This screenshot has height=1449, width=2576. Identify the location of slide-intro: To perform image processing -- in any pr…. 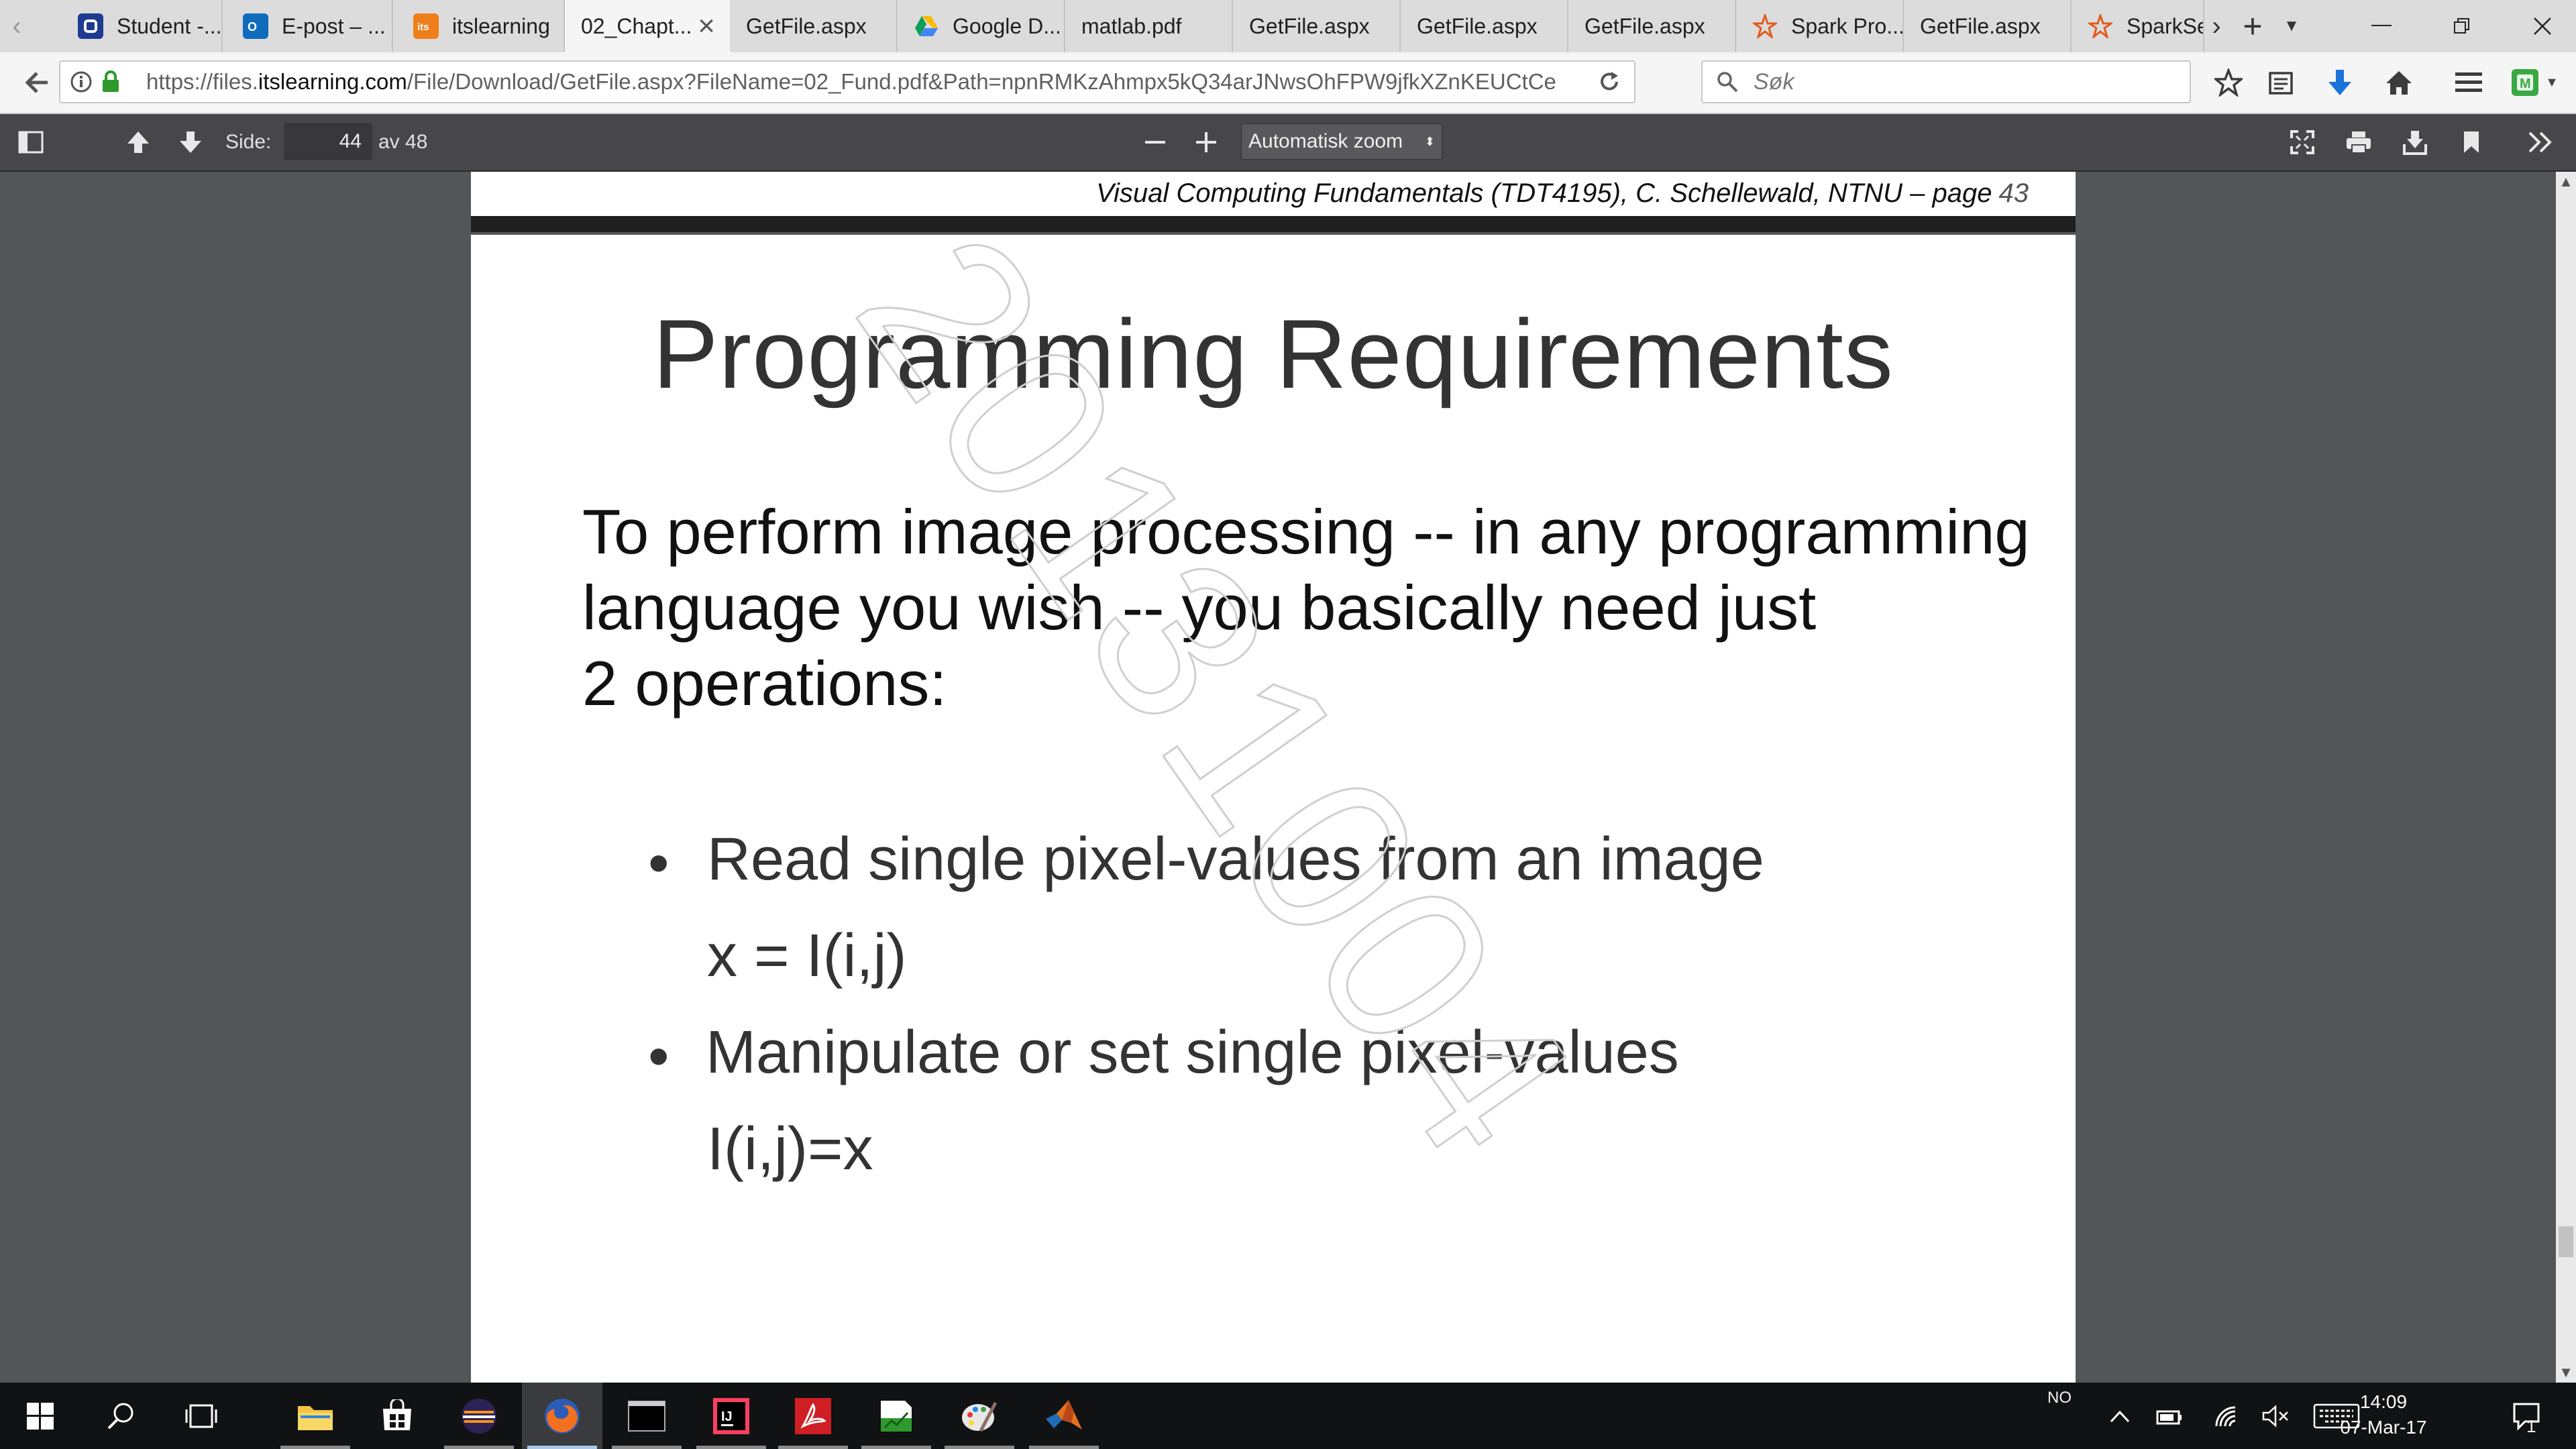
(1306, 607).